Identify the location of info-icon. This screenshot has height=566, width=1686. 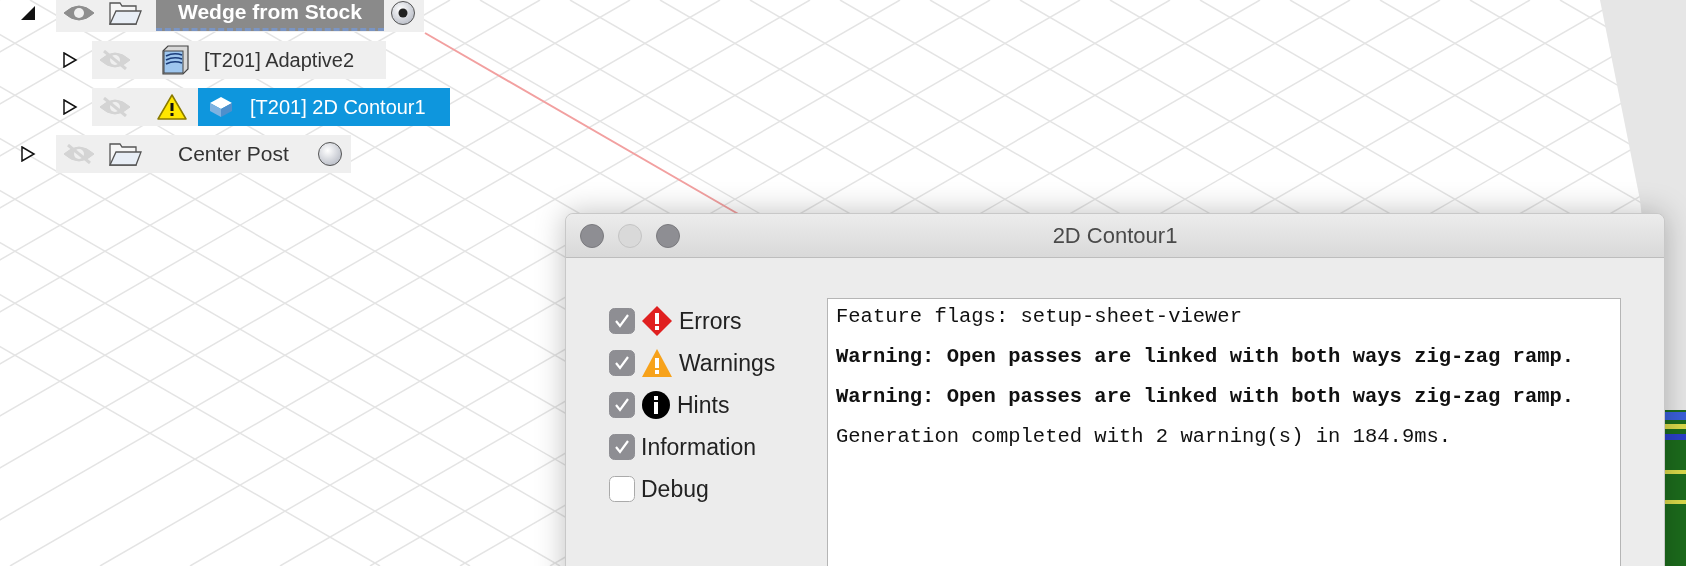
(656, 405).